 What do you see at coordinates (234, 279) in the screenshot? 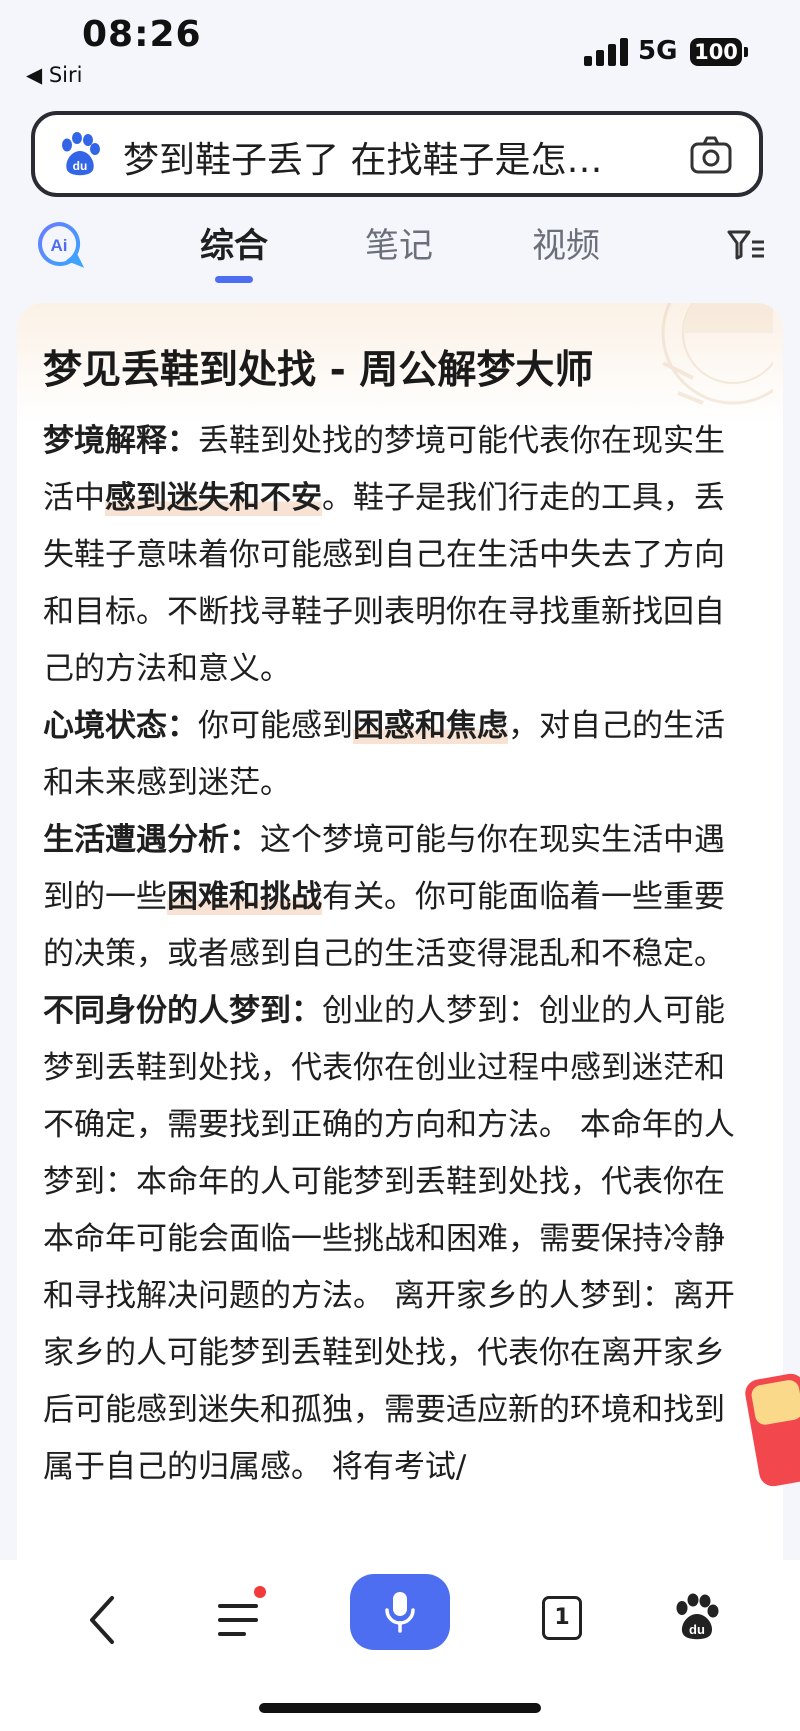
I see `active-tab-indicator` at bounding box center [234, 279].